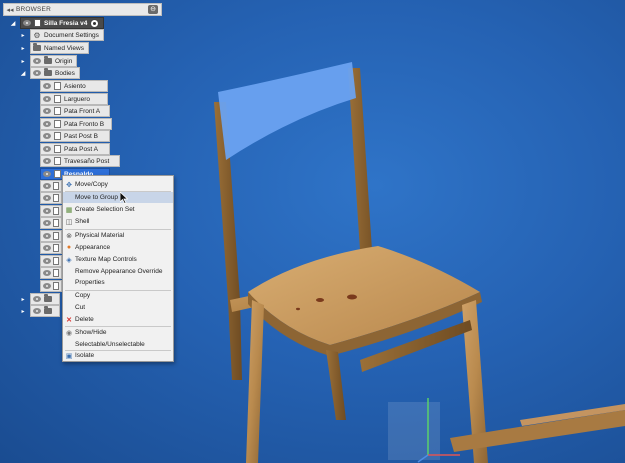  Describe the element at coordinates (10, 10) in the screenshot. I see `collapse-panel-icon: ◂◂` at that location.